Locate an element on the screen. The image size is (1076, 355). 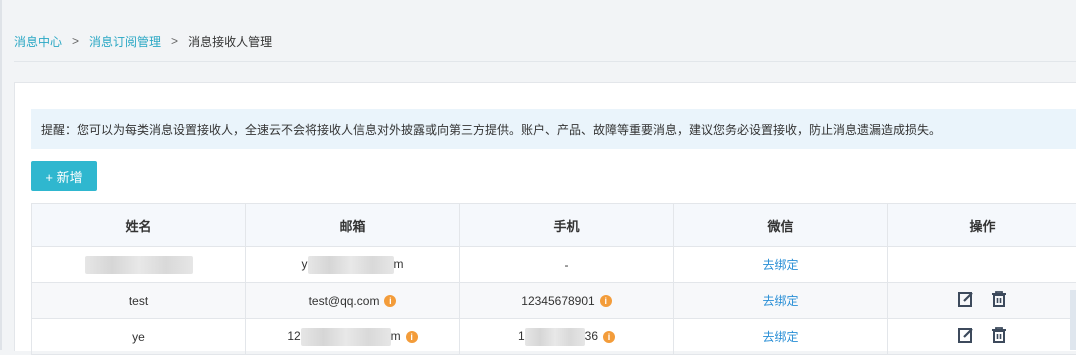
redacted-name is located at coordinates (139, 265).